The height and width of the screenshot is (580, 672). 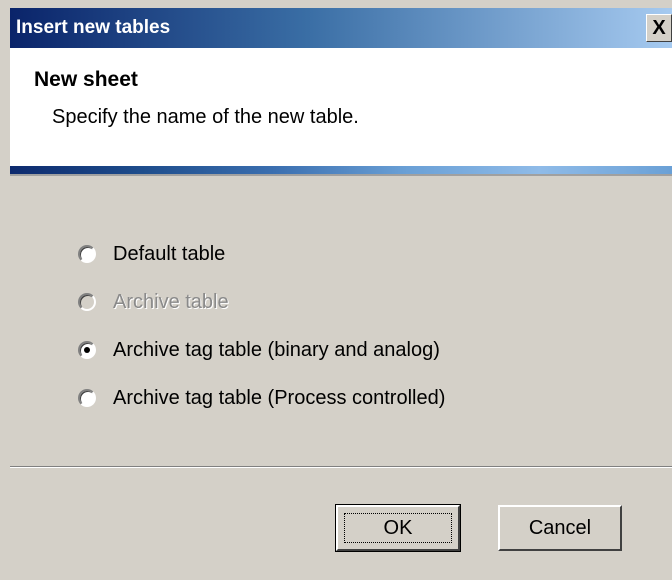 What do you see at coordinates (87, 302) in the screenshot?
I see `radio-archive-table` at bounding box center [87, 302].